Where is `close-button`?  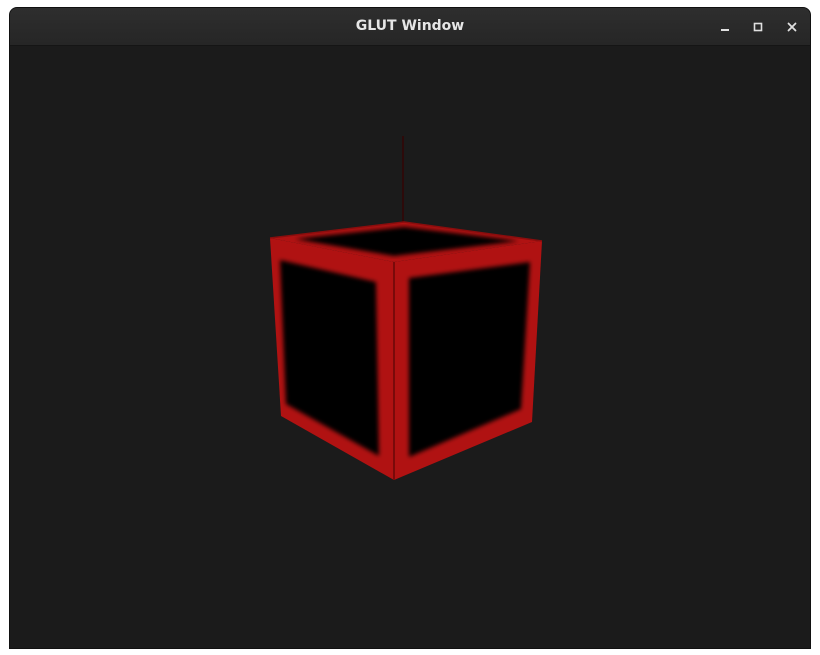 close-button is located at coordinates (792, 27).